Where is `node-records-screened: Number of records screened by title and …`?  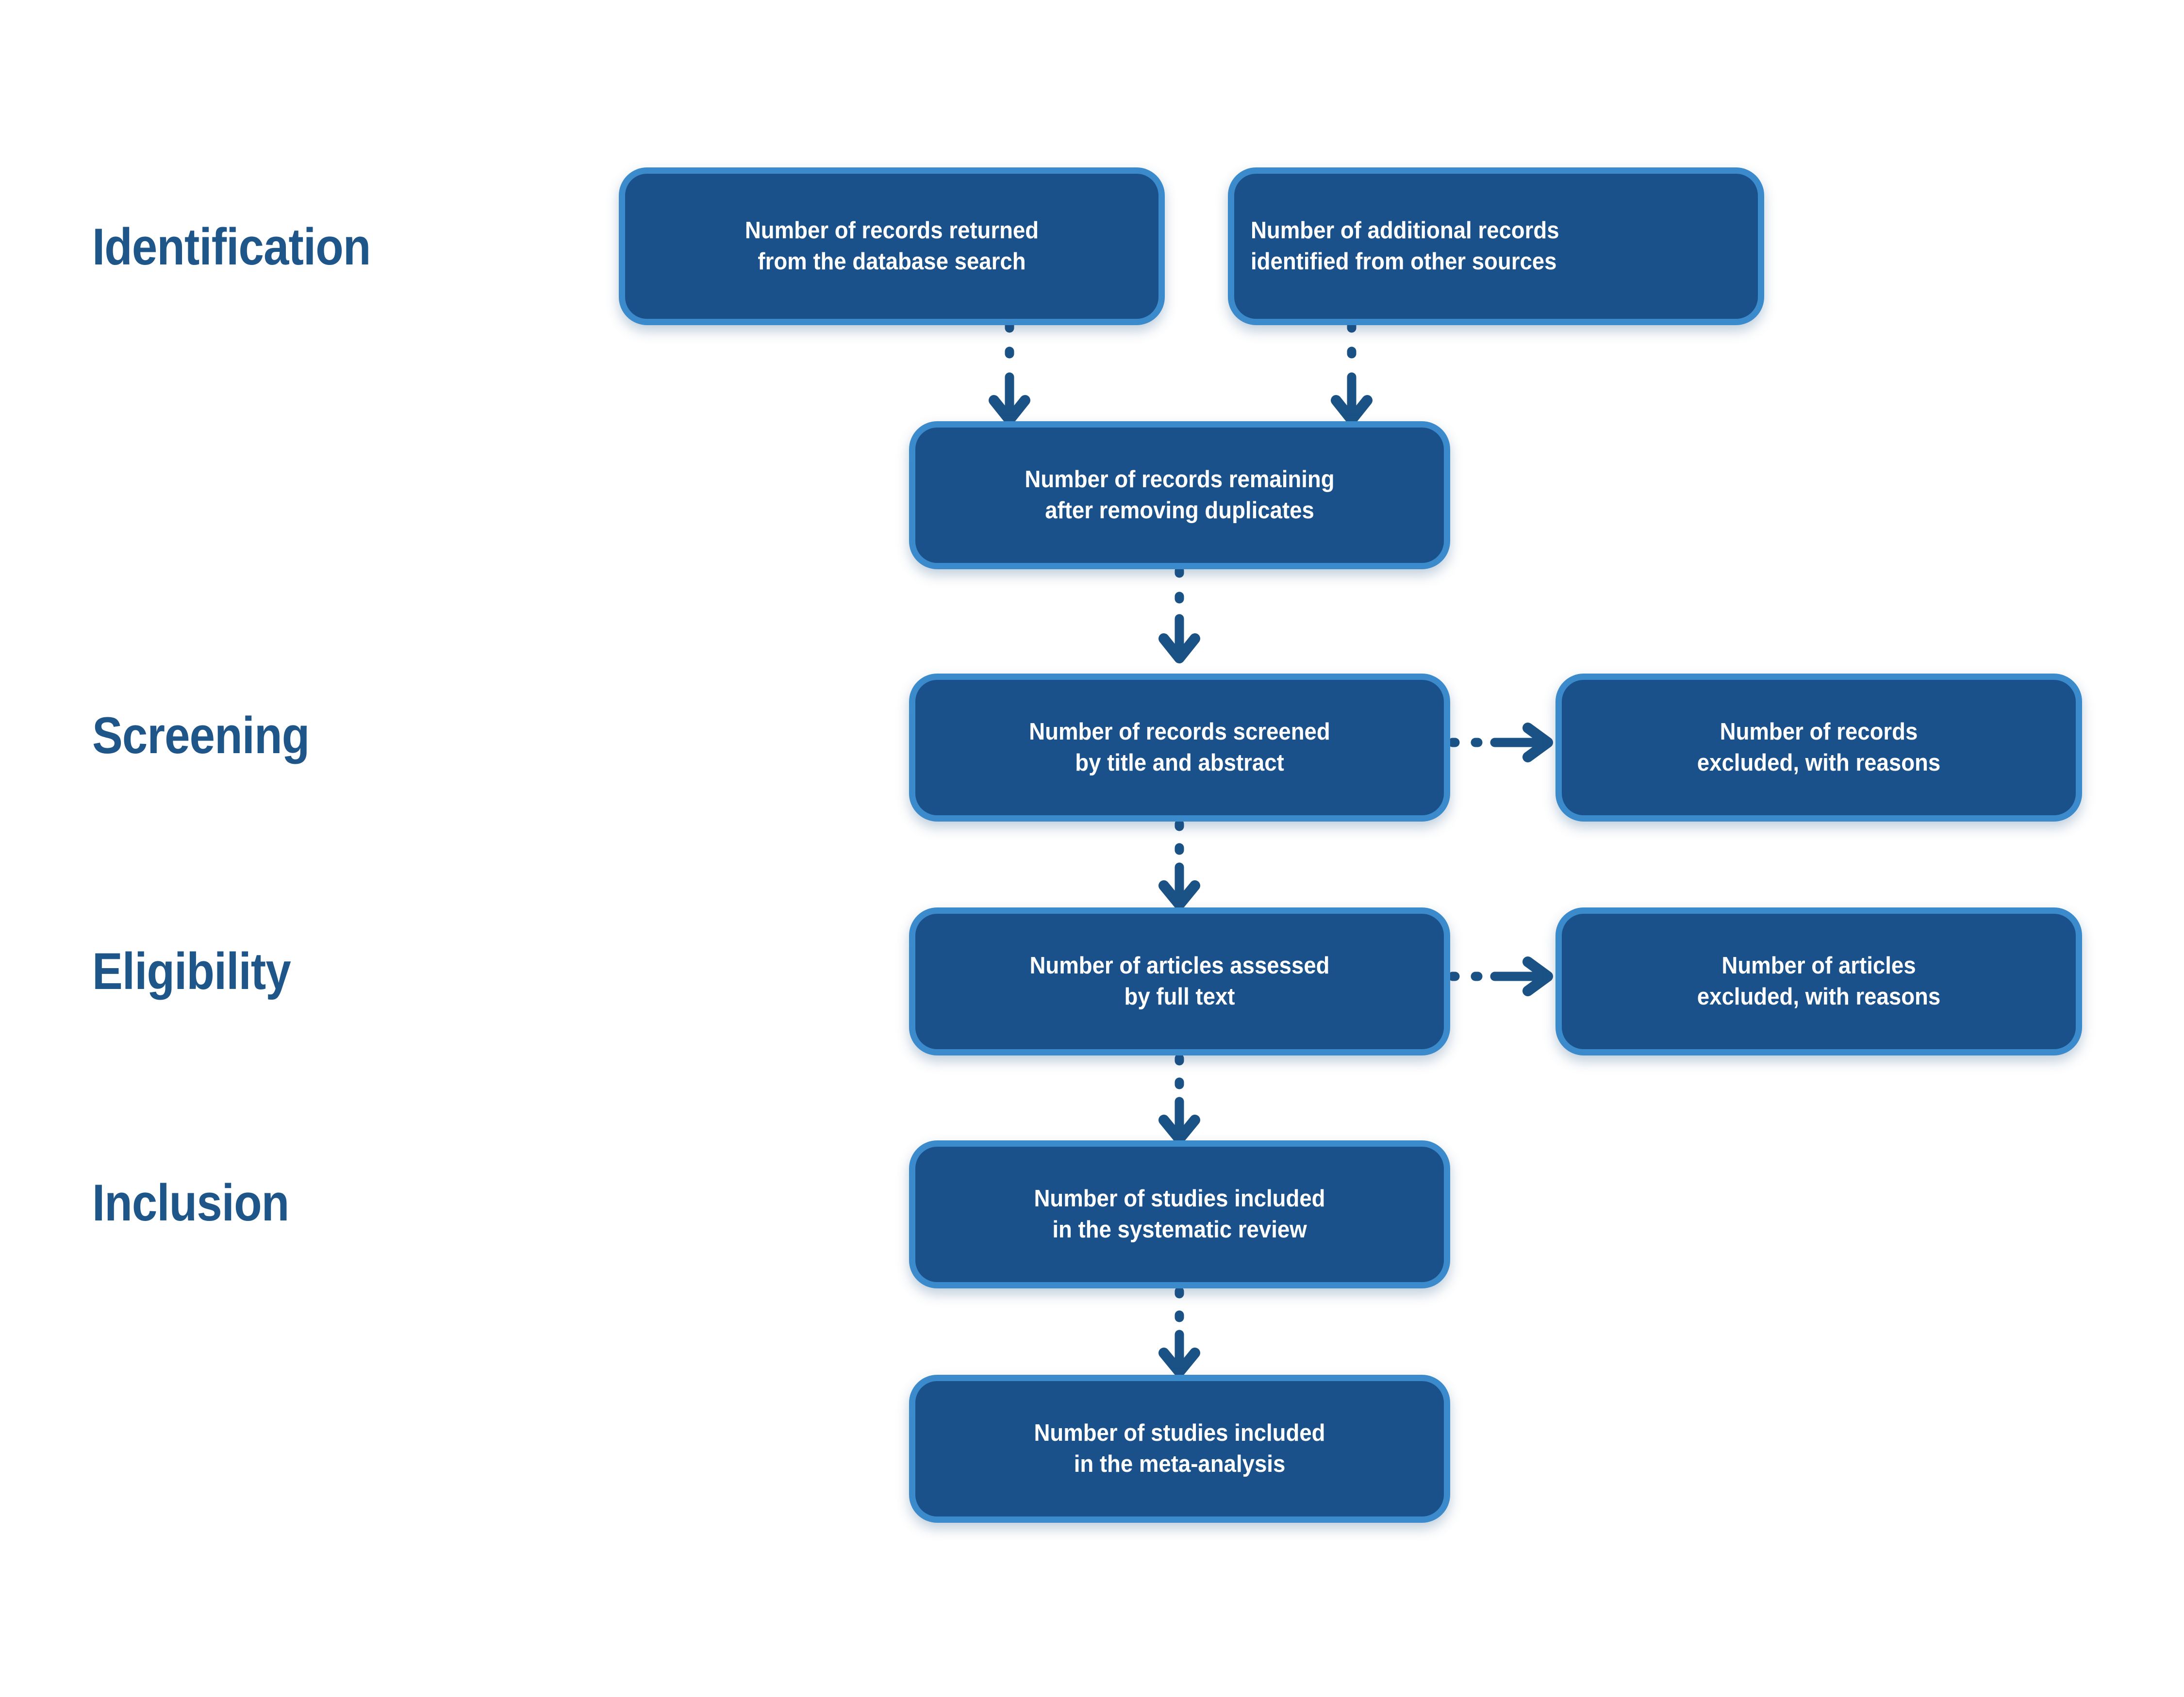
node-records-screened: Number of records screened by title and … is located at coordinates (1179, 748).